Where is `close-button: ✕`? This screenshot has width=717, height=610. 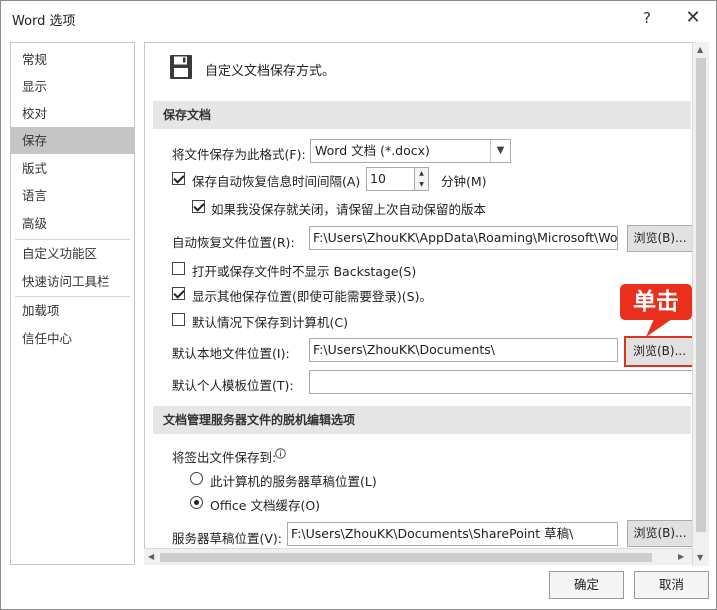
close-button: ✕ is located at coordinates (693, 18).